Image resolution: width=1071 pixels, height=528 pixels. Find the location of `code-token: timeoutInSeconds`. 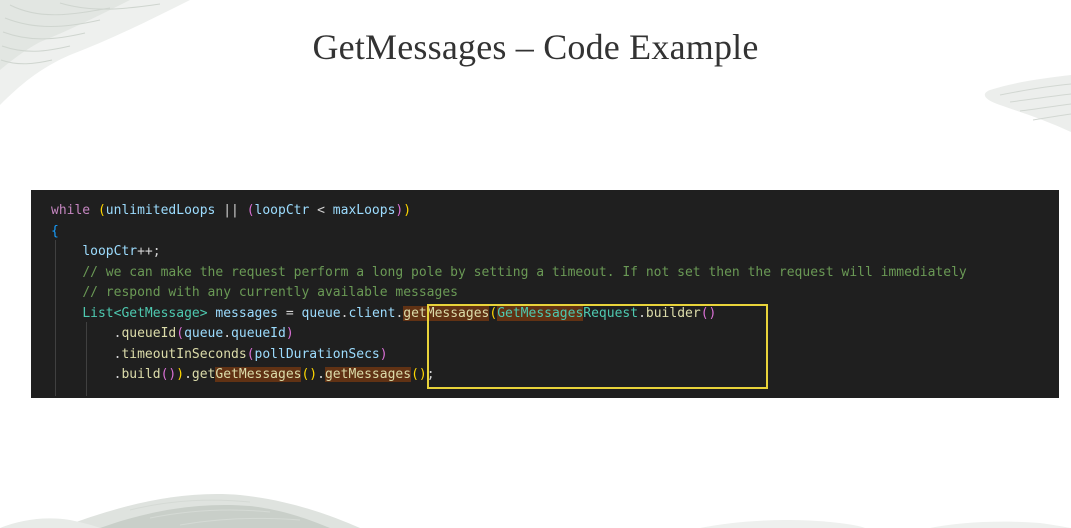

code-token: timeoutInSeconds is located at coordinates (184, 354).